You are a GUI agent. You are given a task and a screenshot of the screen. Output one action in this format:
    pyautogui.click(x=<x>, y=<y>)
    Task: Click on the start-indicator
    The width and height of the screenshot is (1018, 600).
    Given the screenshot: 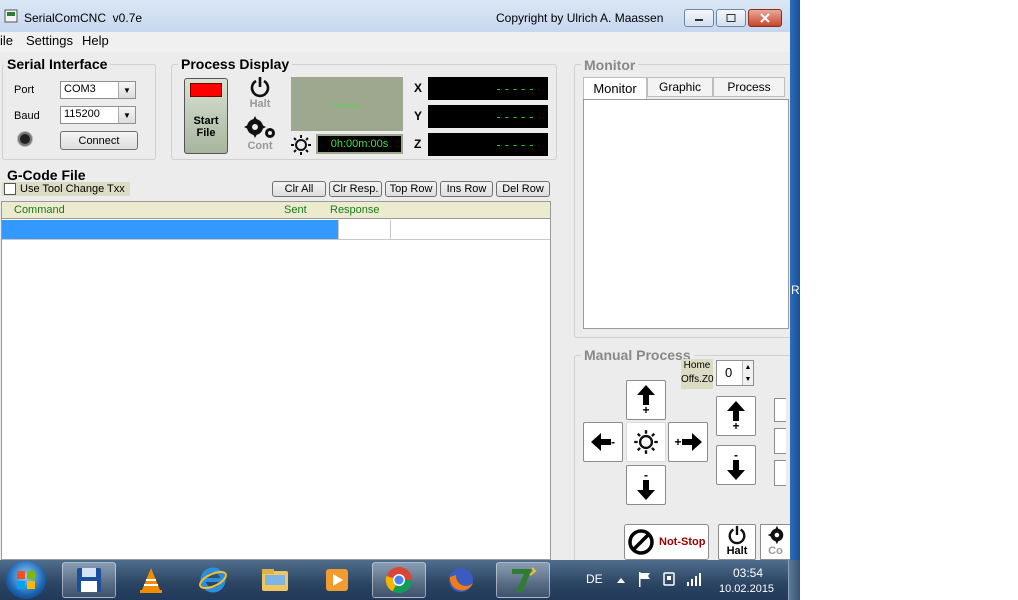 What is the action you would take?
    pyautogui.click(x=206, y=90)
    